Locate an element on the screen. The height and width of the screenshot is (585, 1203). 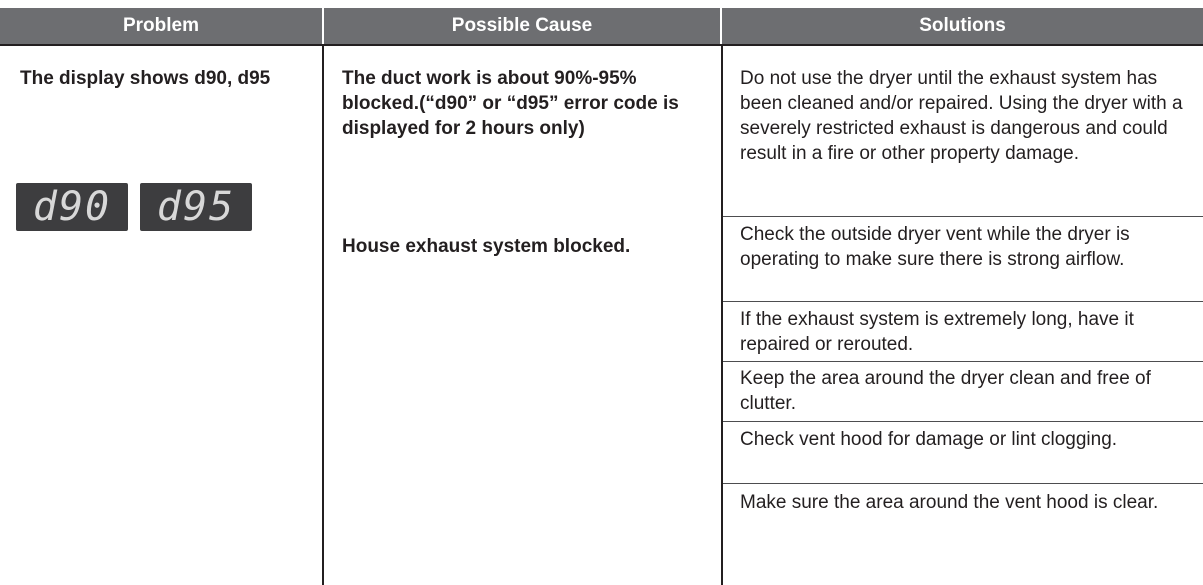
header-rule is located at coordinates (601, 45).